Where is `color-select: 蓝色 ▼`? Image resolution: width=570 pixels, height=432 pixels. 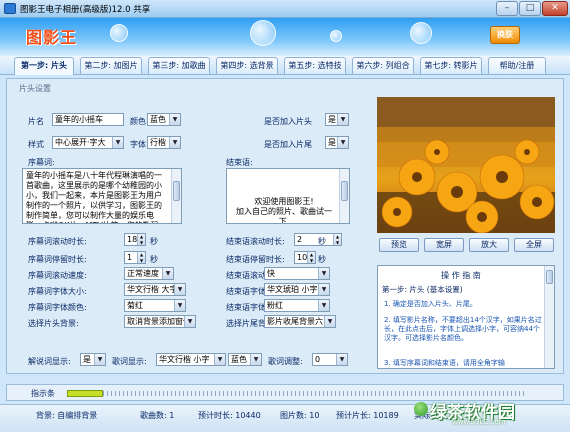
color-select: 蓝色 ▼ is located at coordinates (164, 119).